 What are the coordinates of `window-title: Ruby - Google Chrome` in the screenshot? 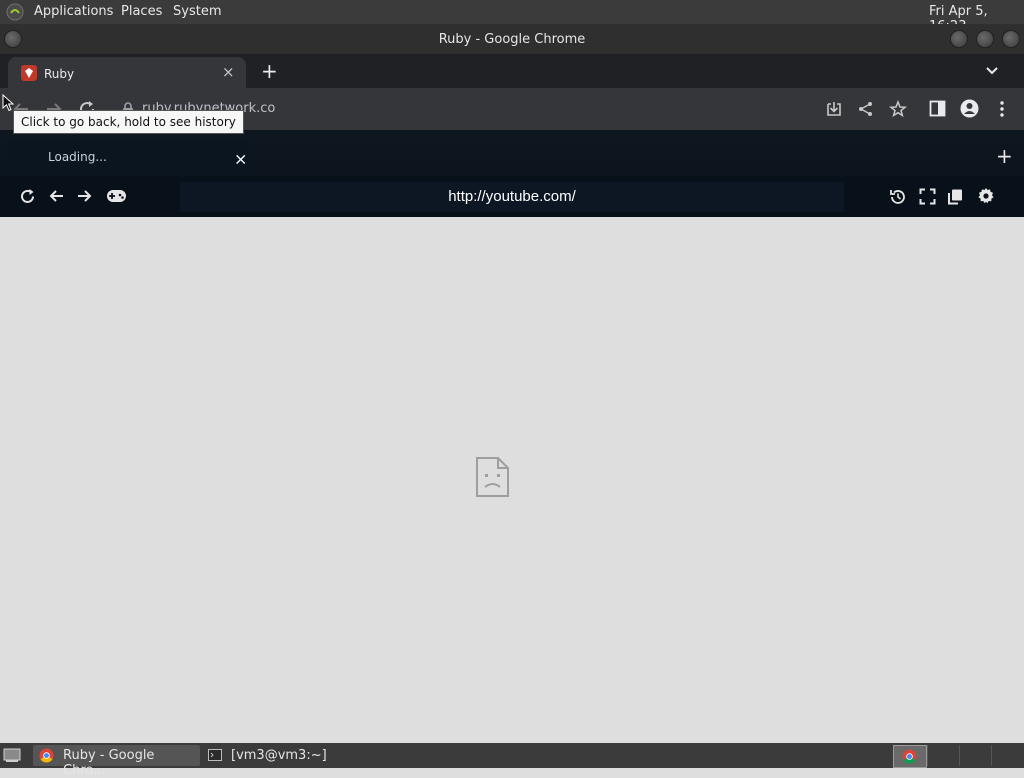 It's located at (512, 39).